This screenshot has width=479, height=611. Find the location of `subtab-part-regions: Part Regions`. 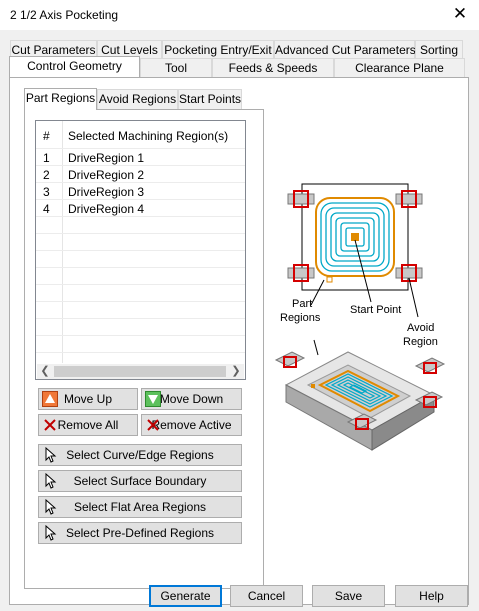

subtab-part-regions: Part Regions is located at coordinates (60, 99).